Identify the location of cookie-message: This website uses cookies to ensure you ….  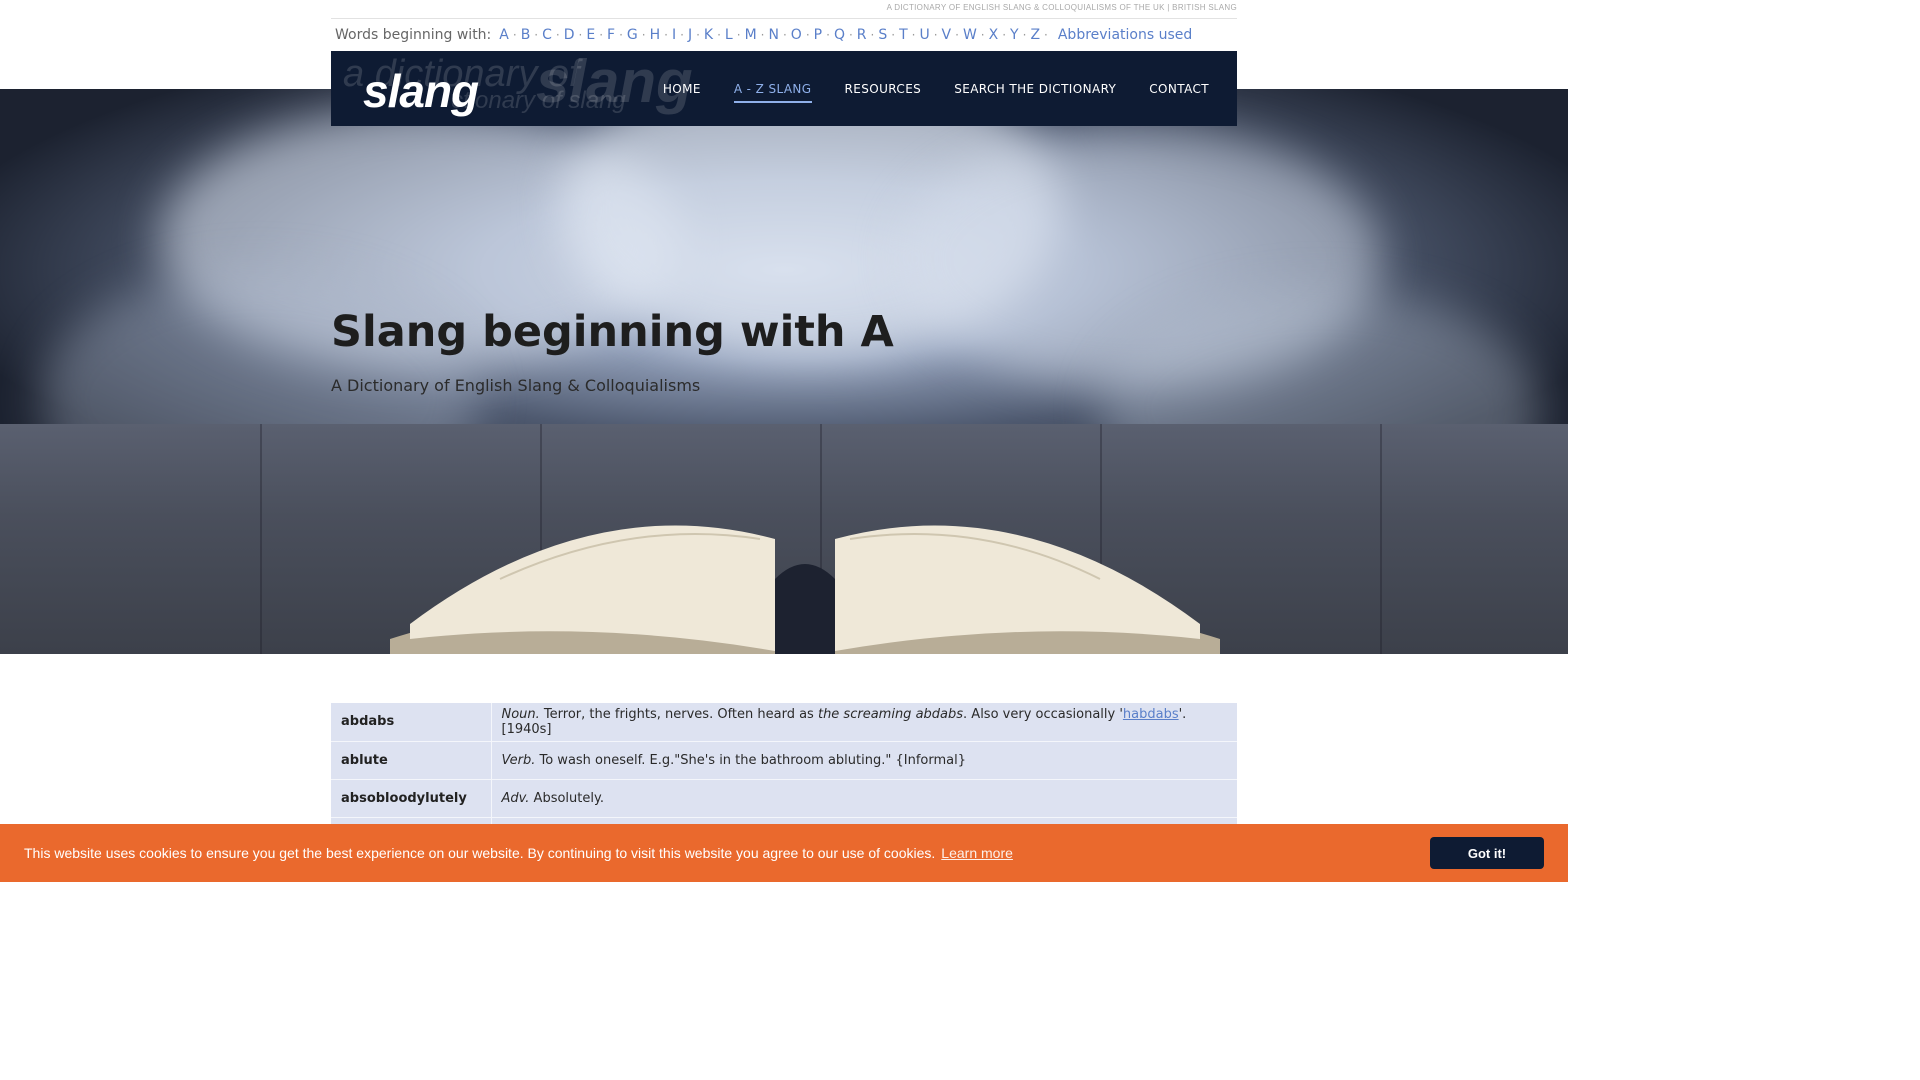
(480, 853).